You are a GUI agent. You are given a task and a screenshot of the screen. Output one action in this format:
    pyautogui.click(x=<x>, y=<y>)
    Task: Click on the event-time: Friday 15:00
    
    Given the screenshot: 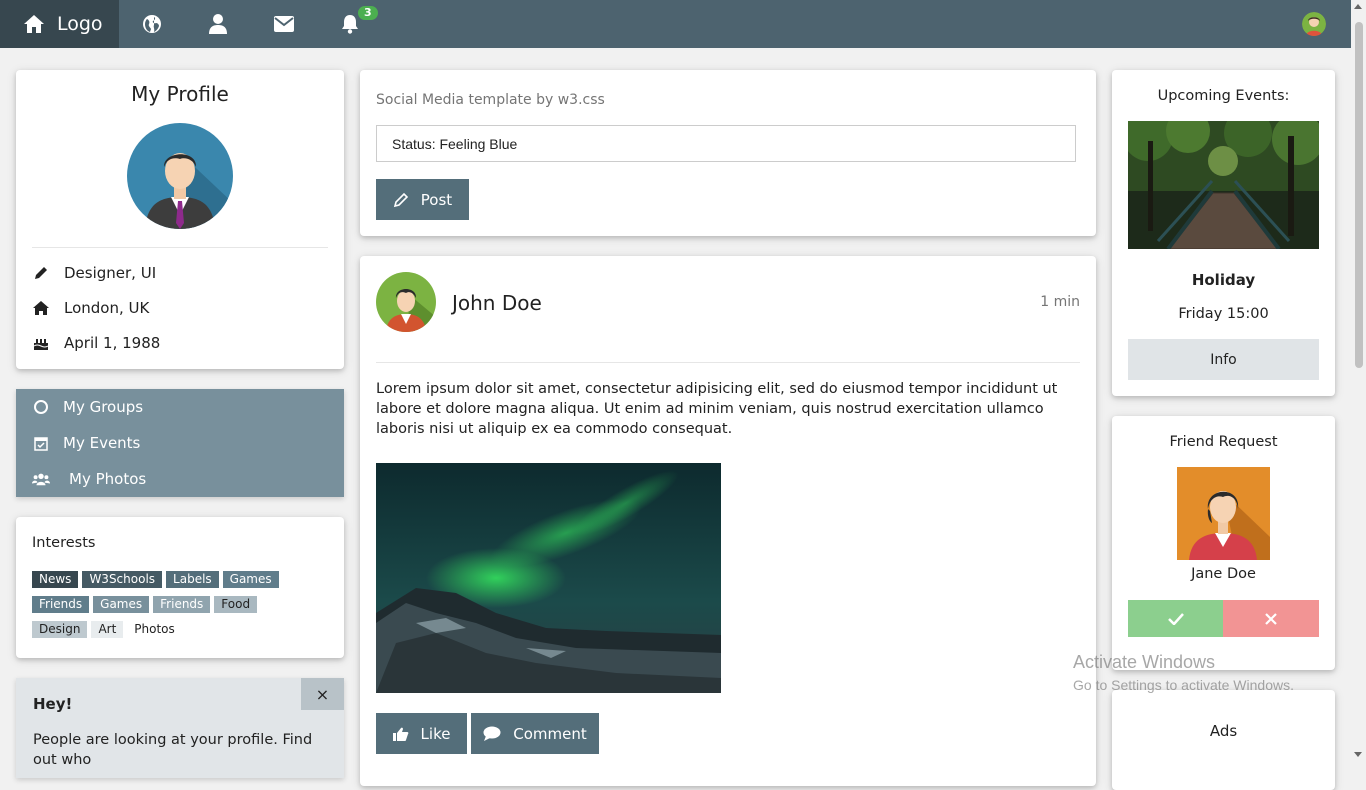 What is the action you would take?
    pyautogui.click(x=1223, y=314)
    